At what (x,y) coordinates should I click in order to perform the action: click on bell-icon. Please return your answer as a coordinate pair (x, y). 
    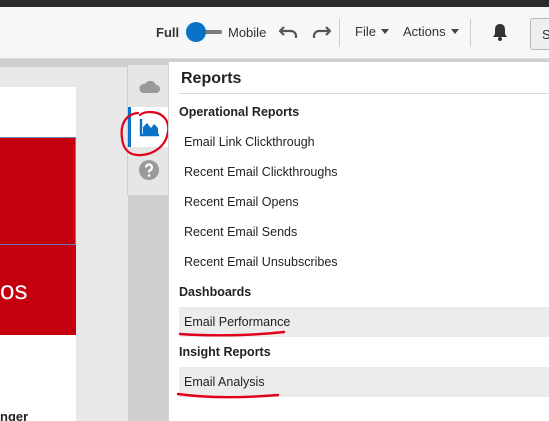
    Looking at the image, I should click on (500, 32).